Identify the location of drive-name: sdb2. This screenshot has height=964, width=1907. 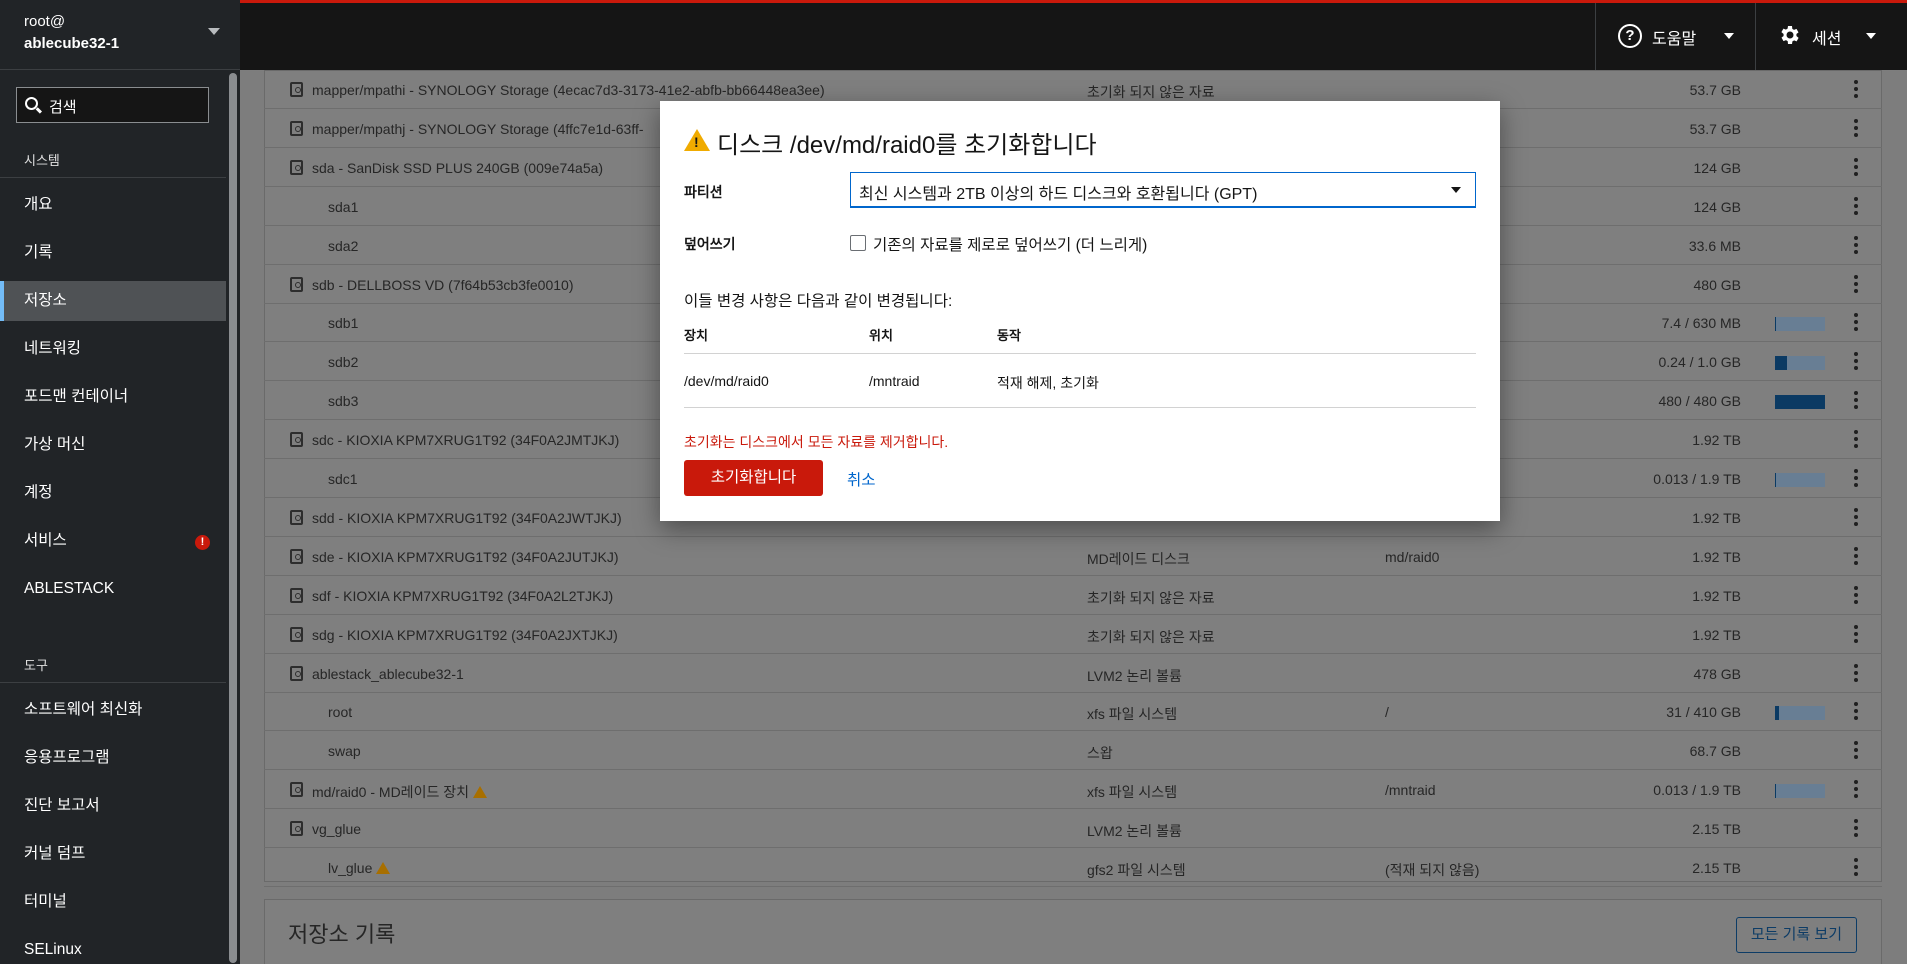
(343, 362).